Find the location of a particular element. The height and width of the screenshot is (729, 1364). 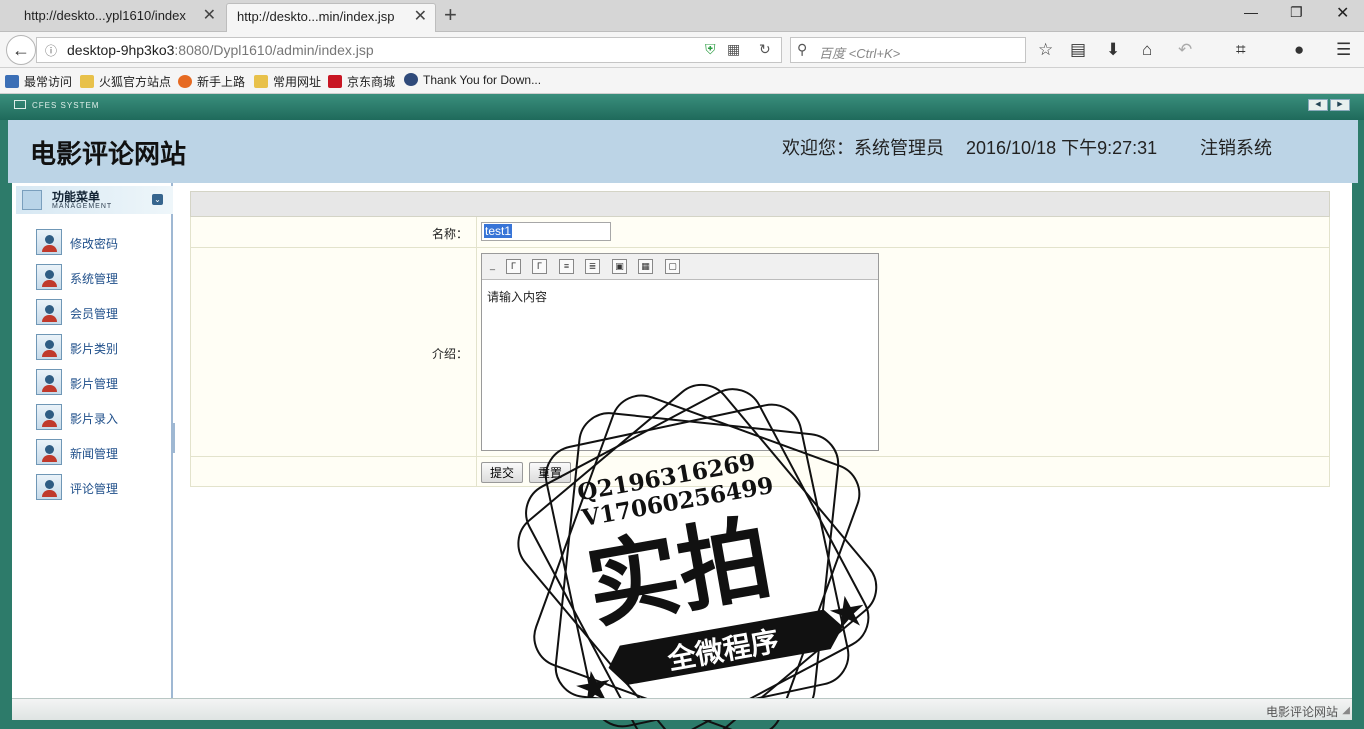

source-icon: ▢ is located at coordinates (672, 266).